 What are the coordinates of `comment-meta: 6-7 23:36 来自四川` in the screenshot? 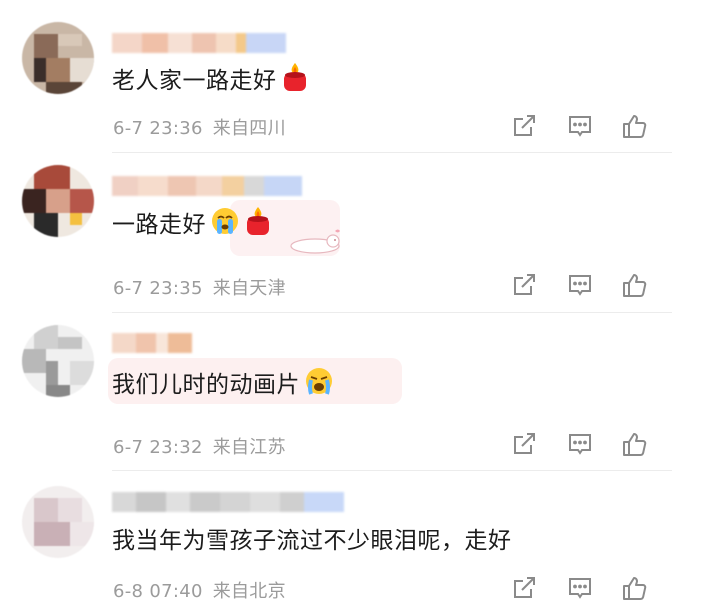 It's located at (199, 127).